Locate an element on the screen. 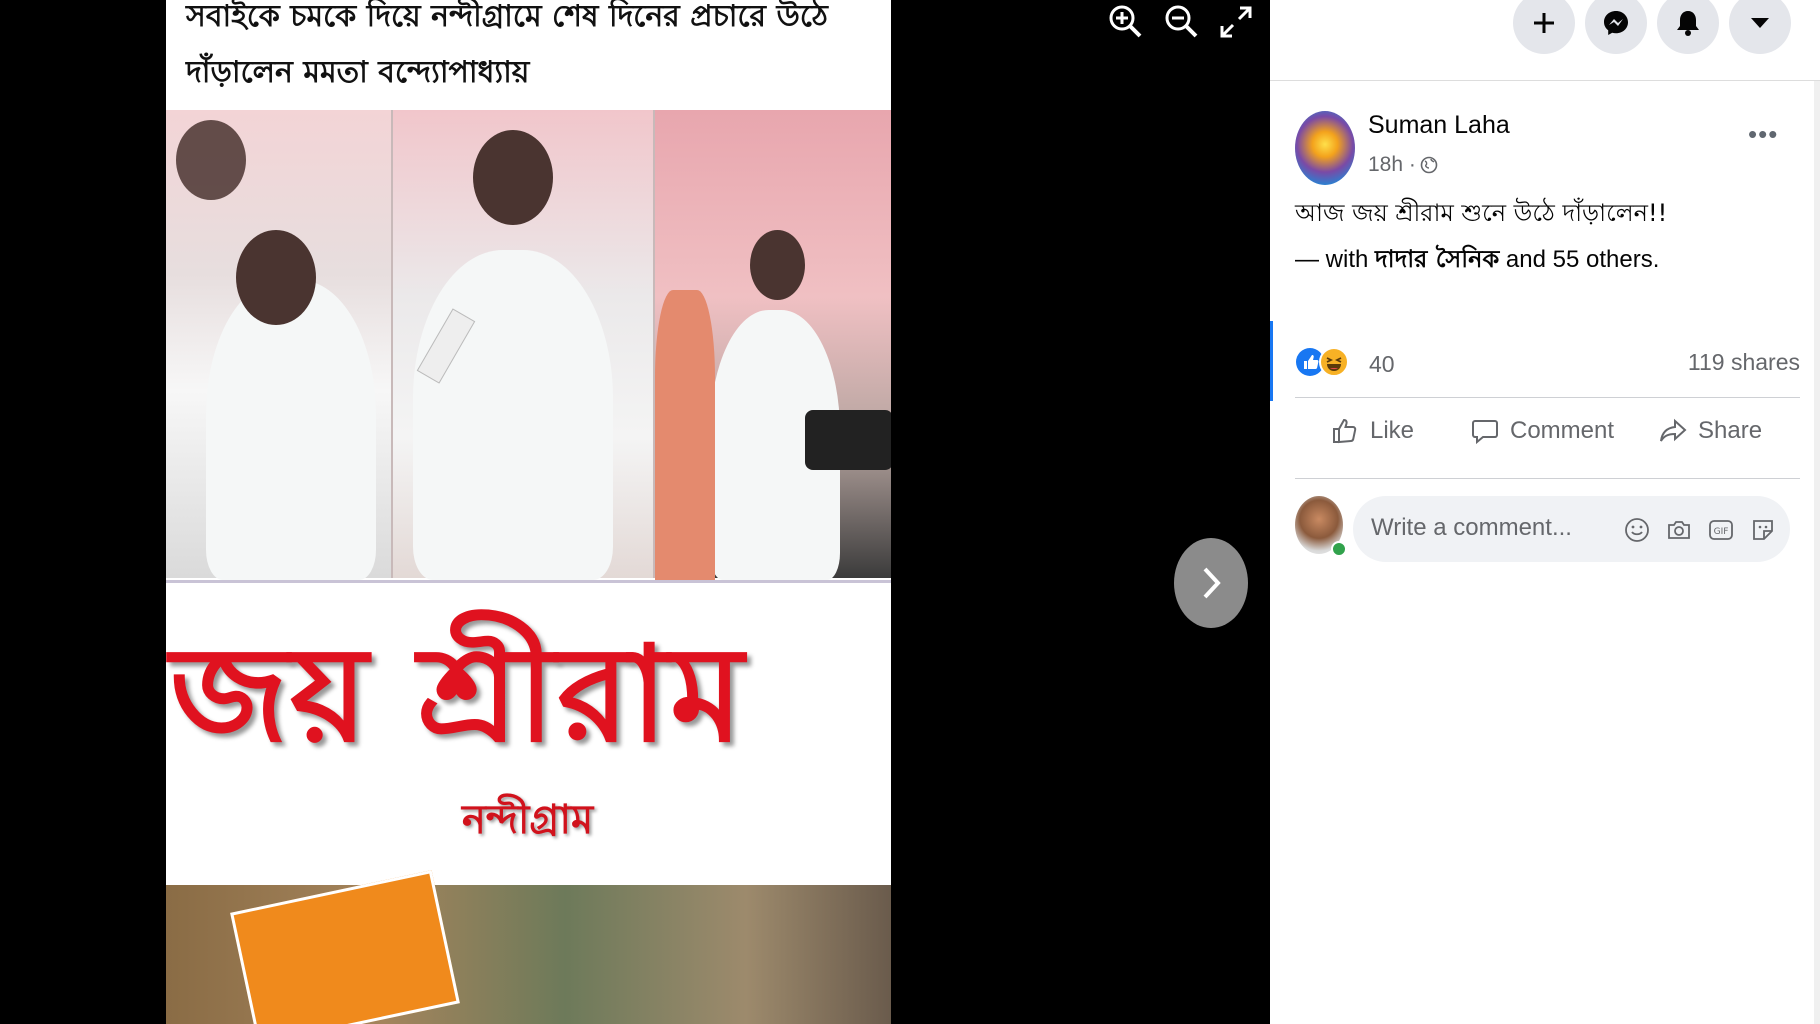 This screenshot has width=1820, height=1024. reactions-divider is located at coordinates (1547, 397).